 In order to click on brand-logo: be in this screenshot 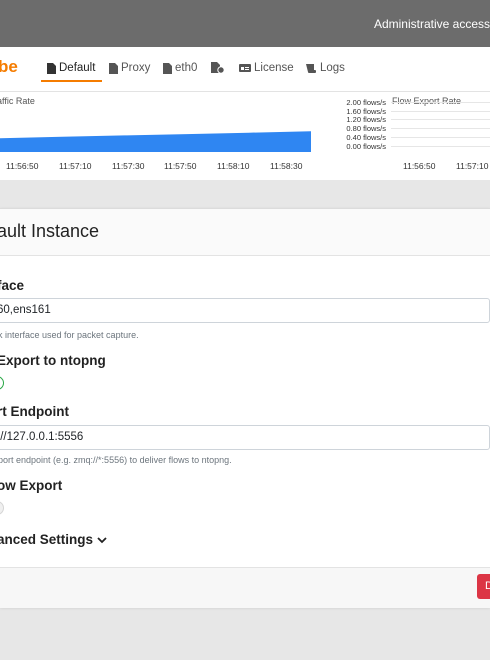, I will do `click(9, 67)`.